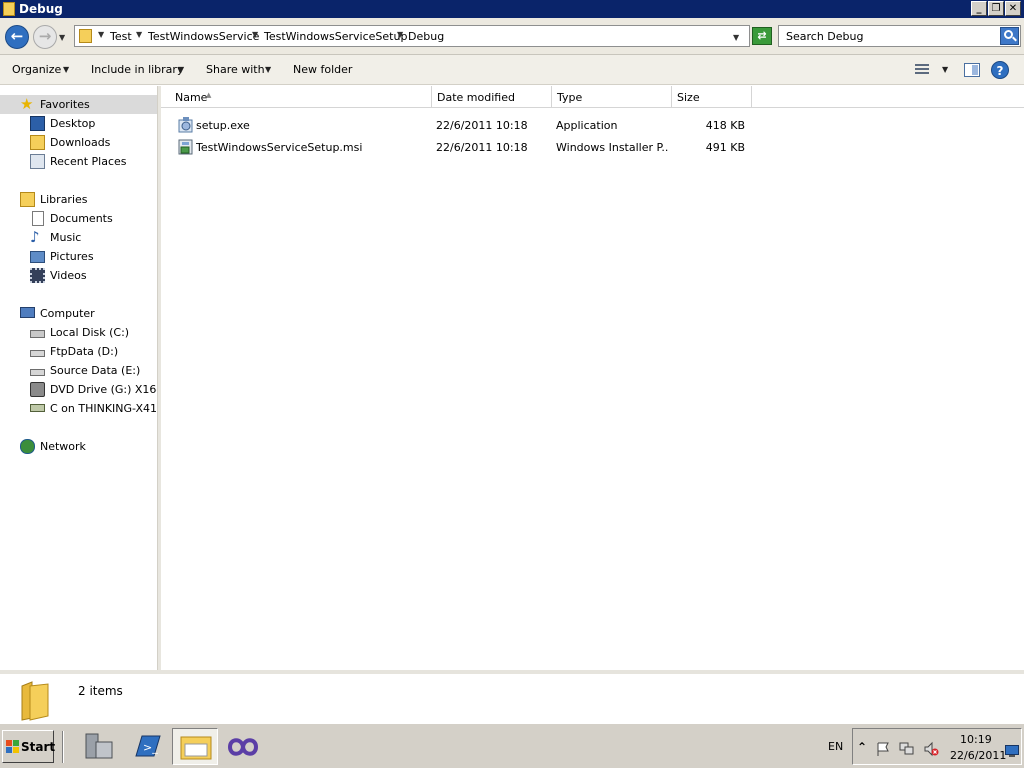  Describe the element at coordinates (296, 97) in the screenshot. I see `column-header-name: Name ▲` at that location.